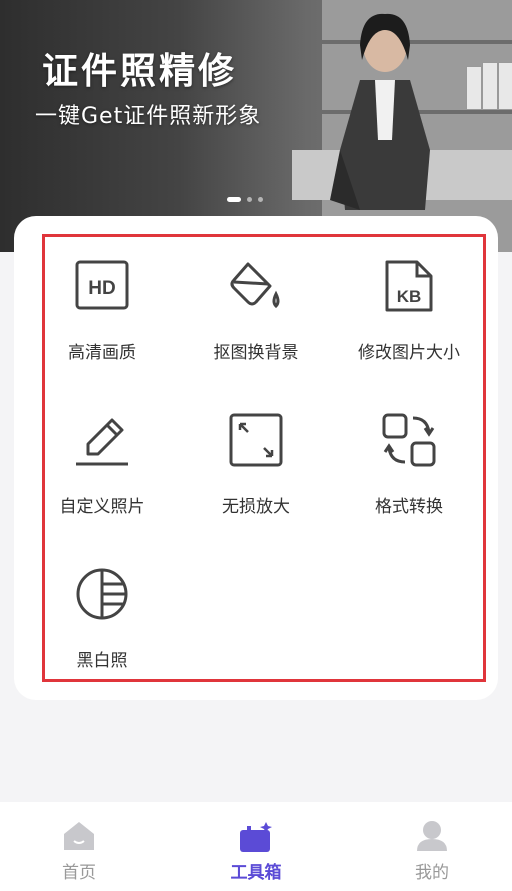  What do you see at coordinates (79, 873) in the screenshot?
I see `tab-home-label: 首页` at bounding box center [79, 873].